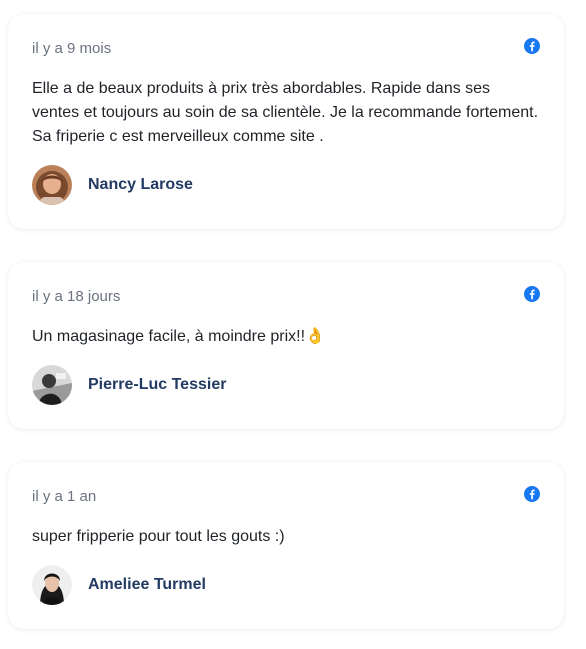  Describe the element at coordinates (72, 48) in the screenshot. I see `review-time: il y a 9 mois` at that location.